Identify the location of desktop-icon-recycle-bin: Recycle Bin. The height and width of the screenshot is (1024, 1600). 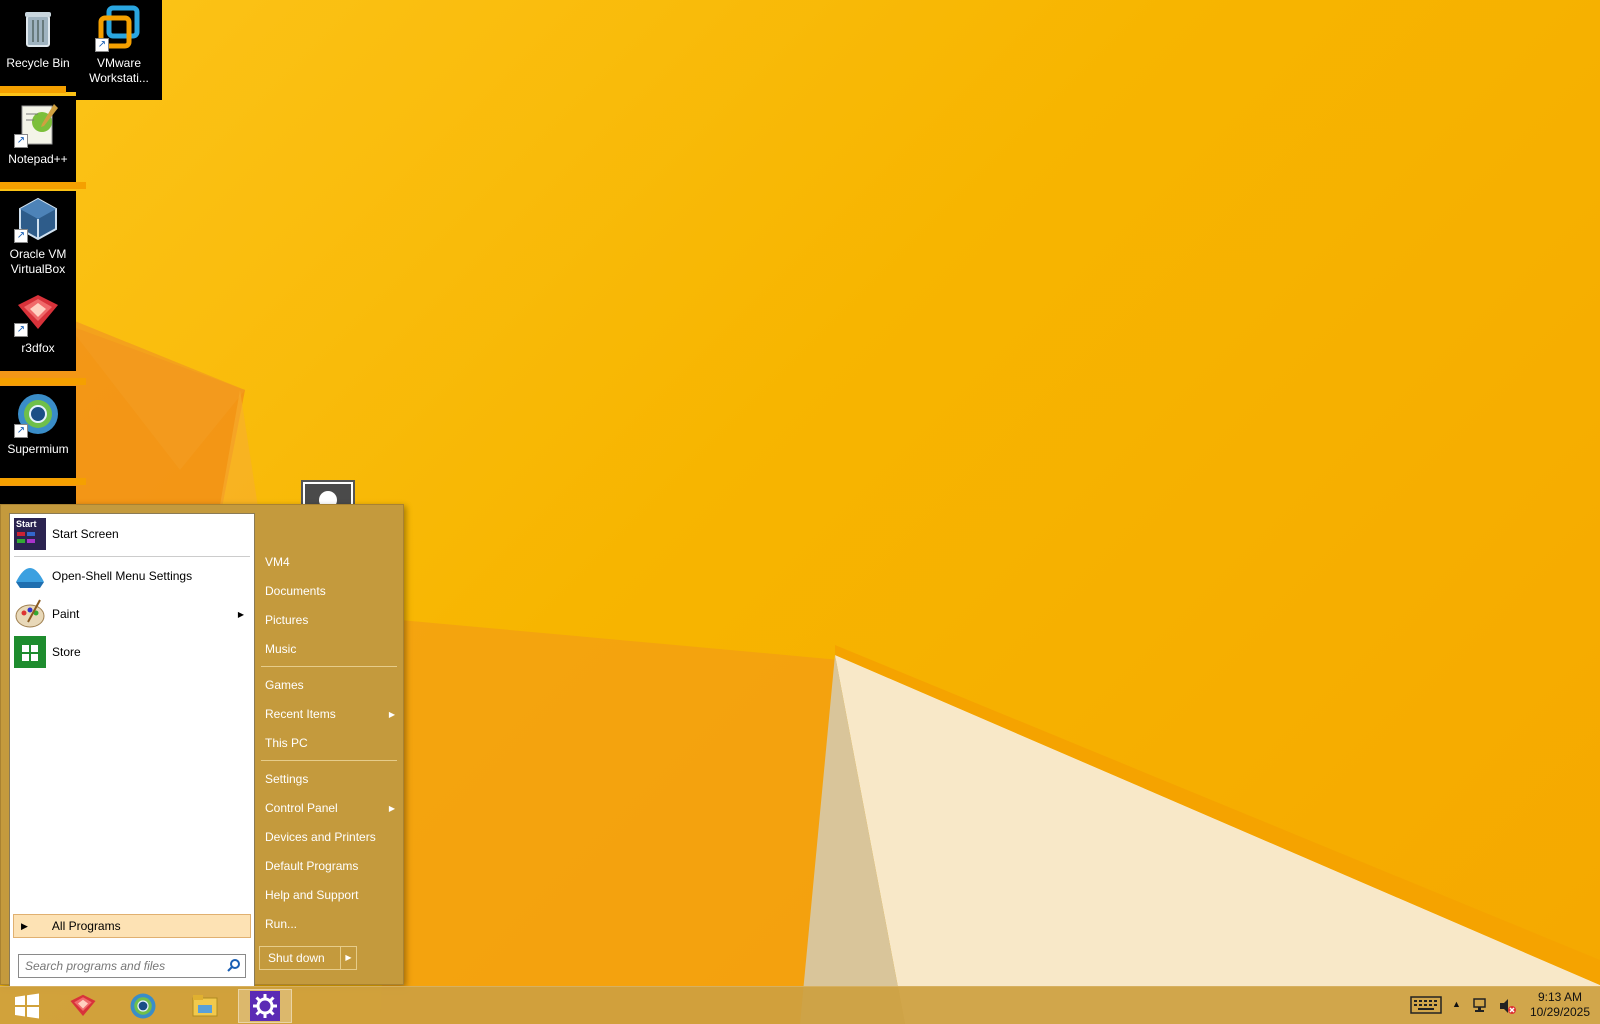
(38, 46).